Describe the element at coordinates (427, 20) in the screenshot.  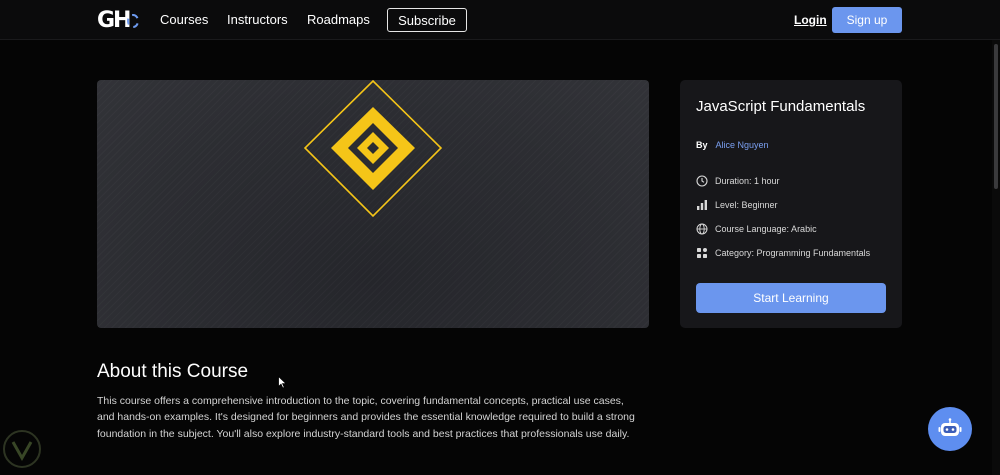
I see `subscribe-button: Subscribe` at that location.